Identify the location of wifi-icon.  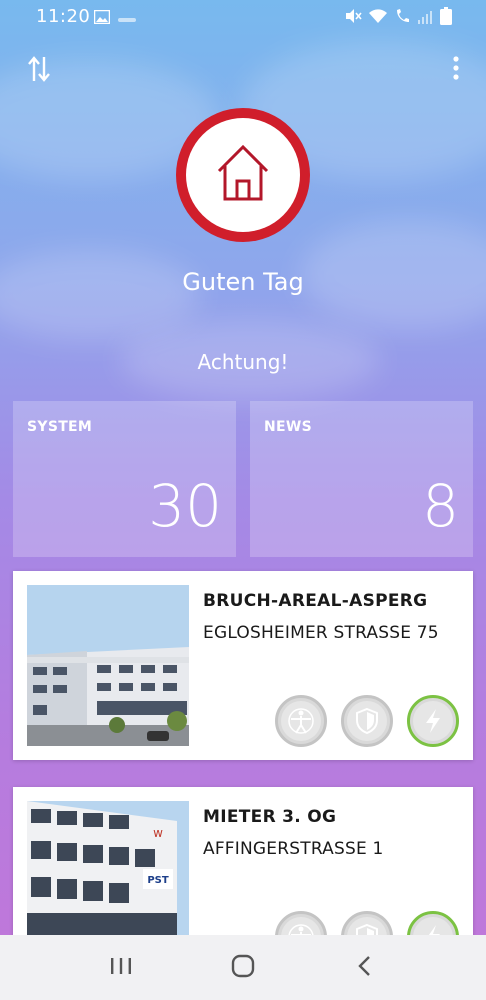
(378, 18).